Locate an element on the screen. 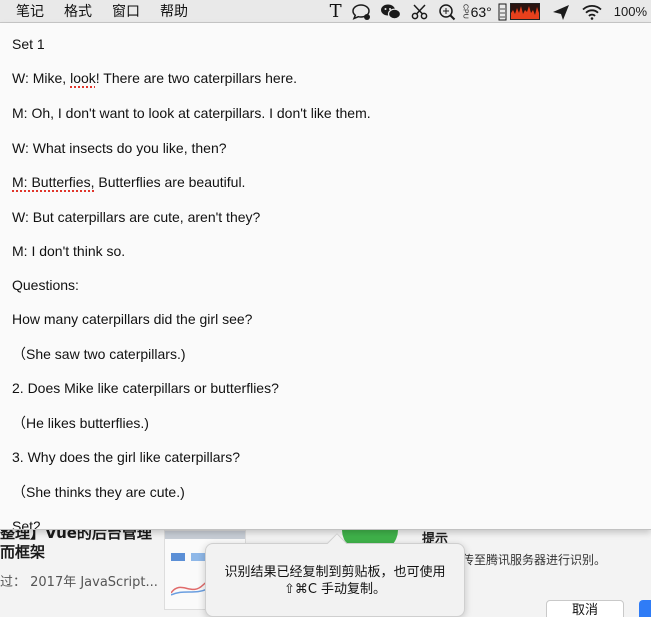  temp-label-text: CPU is located at coordinates (465, 11).